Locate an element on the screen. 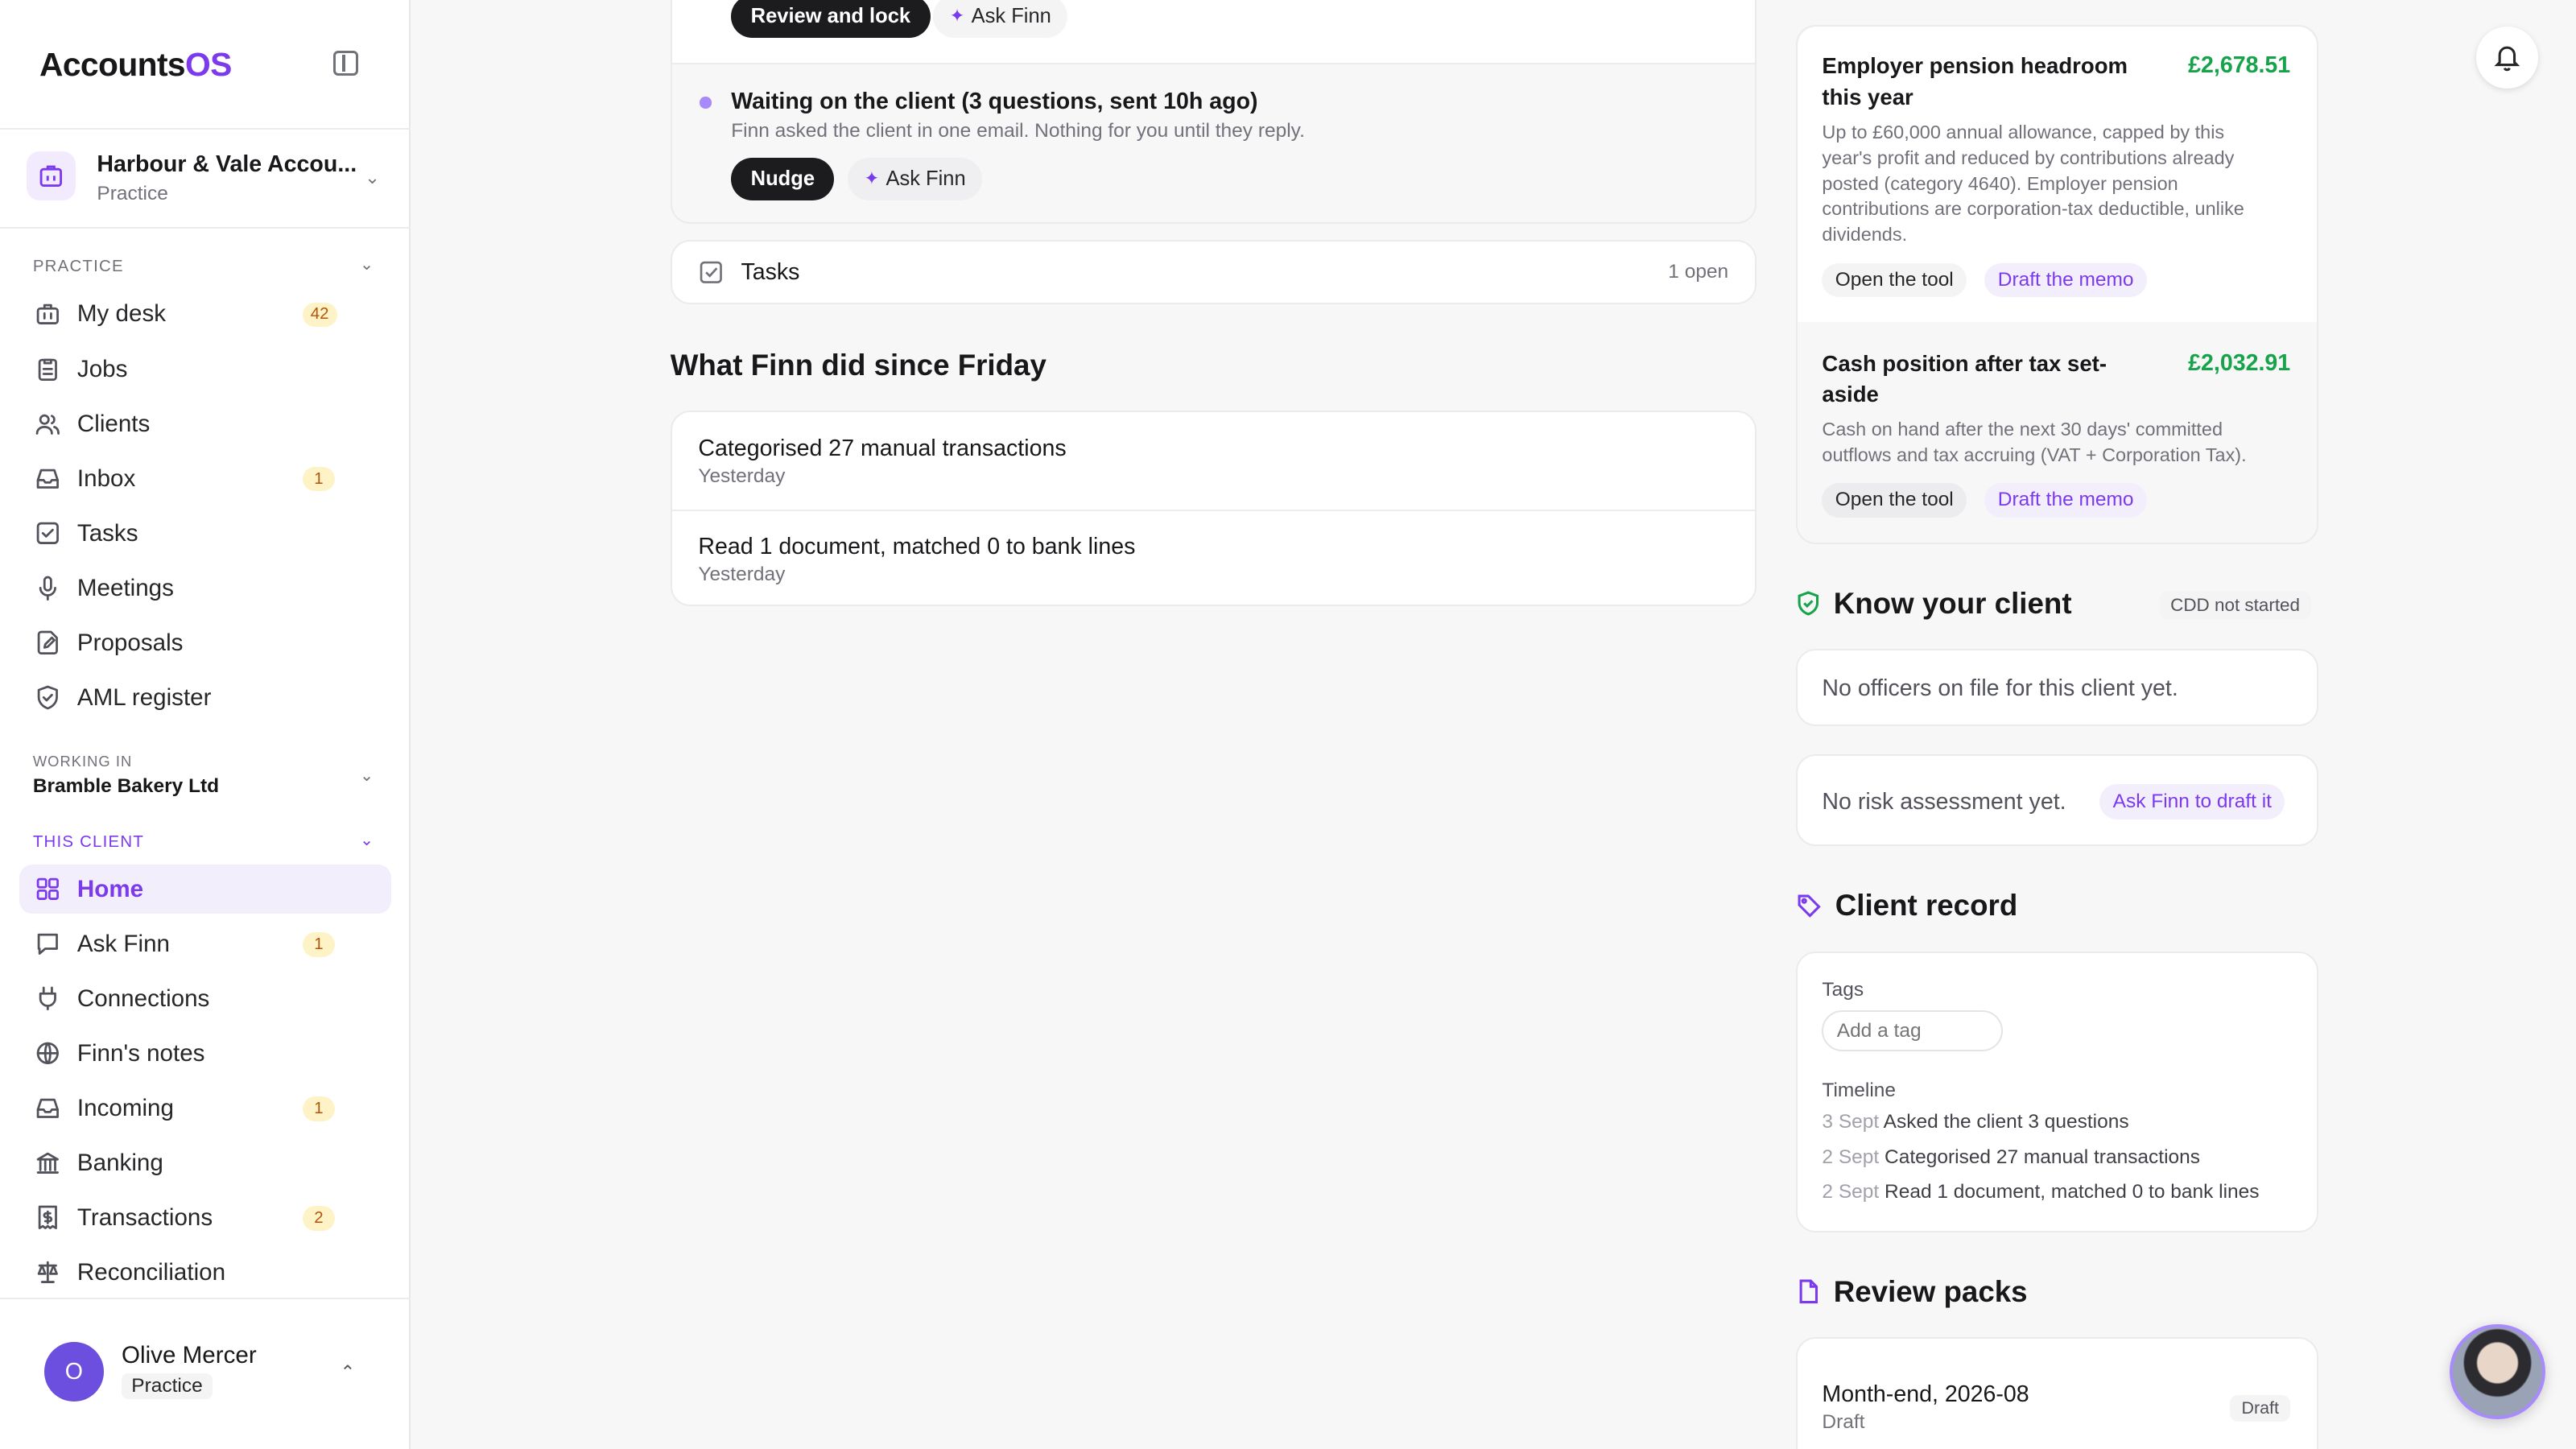  chat-icon is located at coordinates (48, 944).